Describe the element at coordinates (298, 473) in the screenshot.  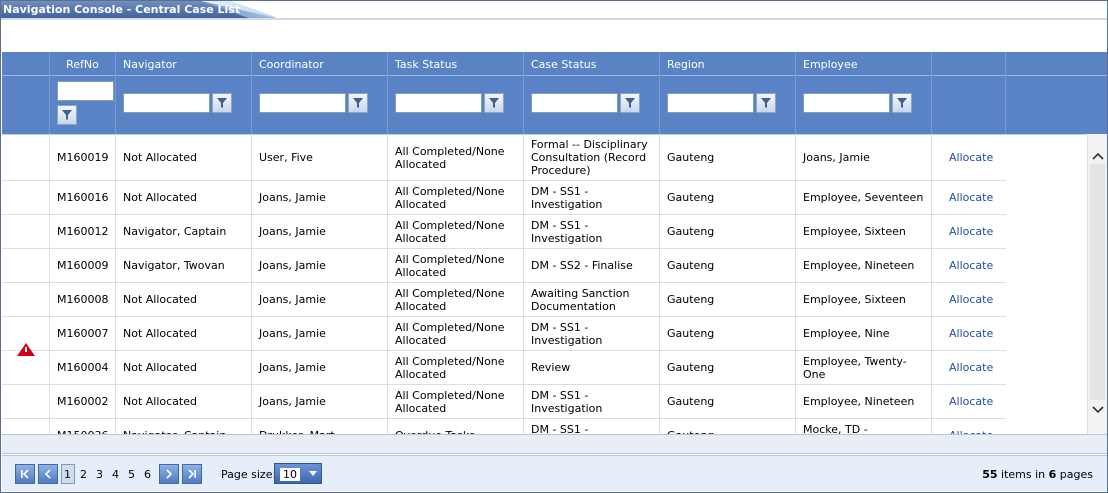
I see `page-size-select: 10` at that location.